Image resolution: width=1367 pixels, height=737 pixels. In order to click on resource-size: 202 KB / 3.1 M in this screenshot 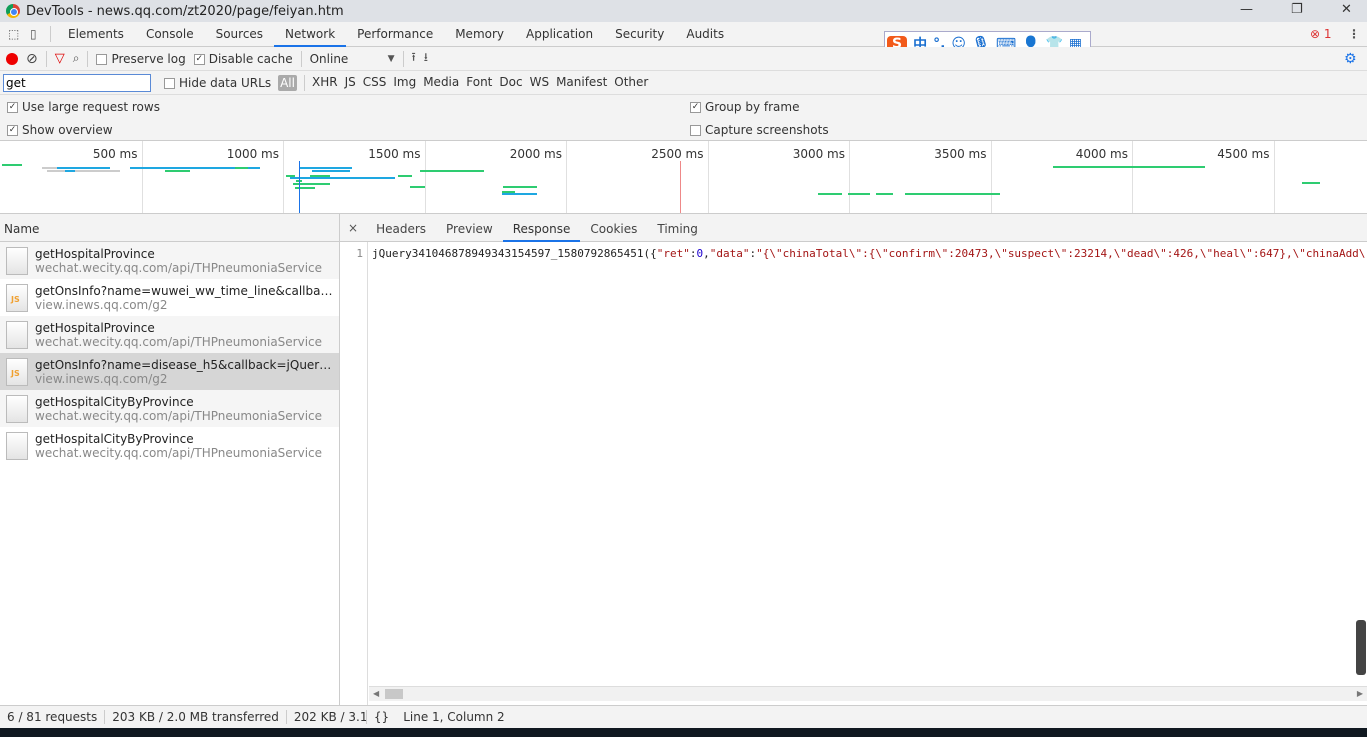, I will do `click(327, 717)`.